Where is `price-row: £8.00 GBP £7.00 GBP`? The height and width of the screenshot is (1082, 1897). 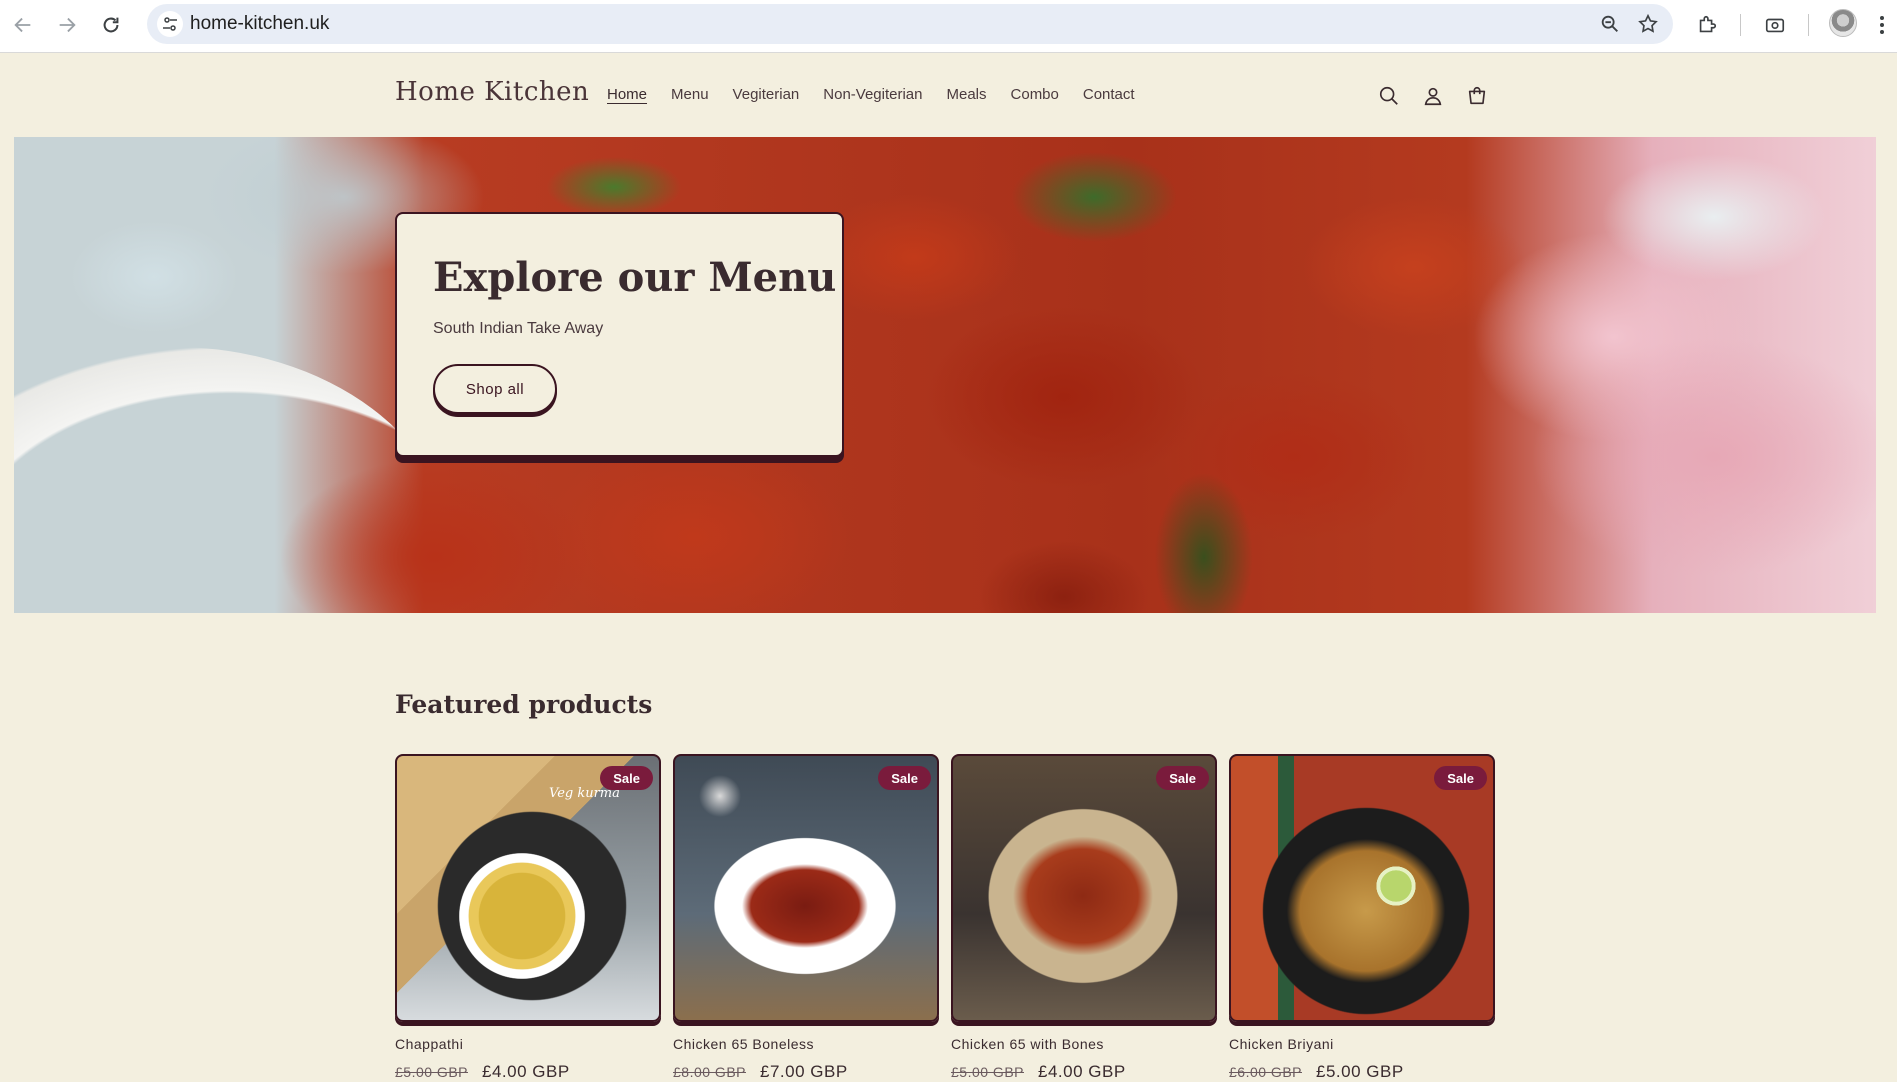 price-row: £8.00 GBP £7.00 GBP is located at coordinates (760, 1072).